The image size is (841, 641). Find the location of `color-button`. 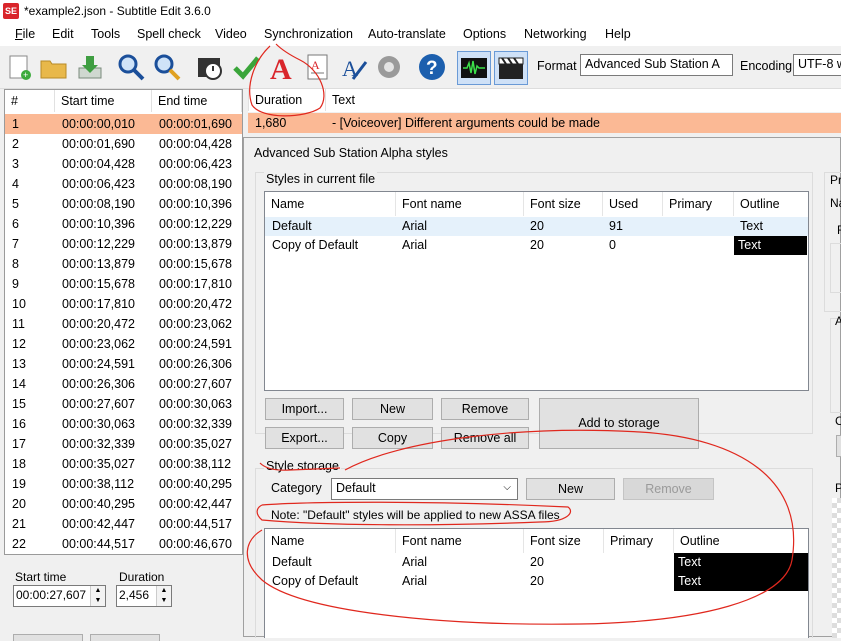

color-button is located at coordinates (838, 446).